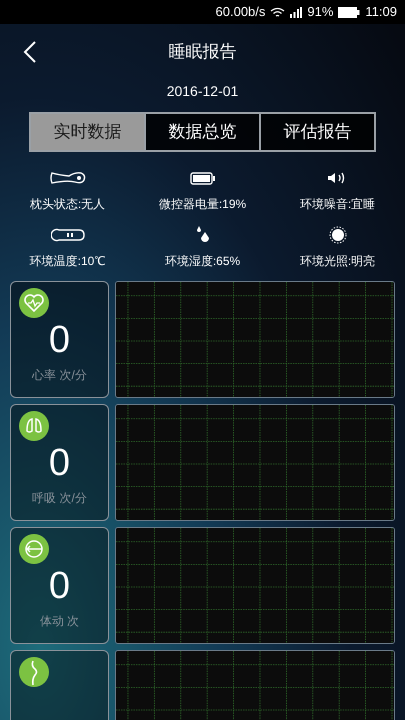 This screenshot has height=720, width=405. I want to click on droplets-icon, so click(202, 235).